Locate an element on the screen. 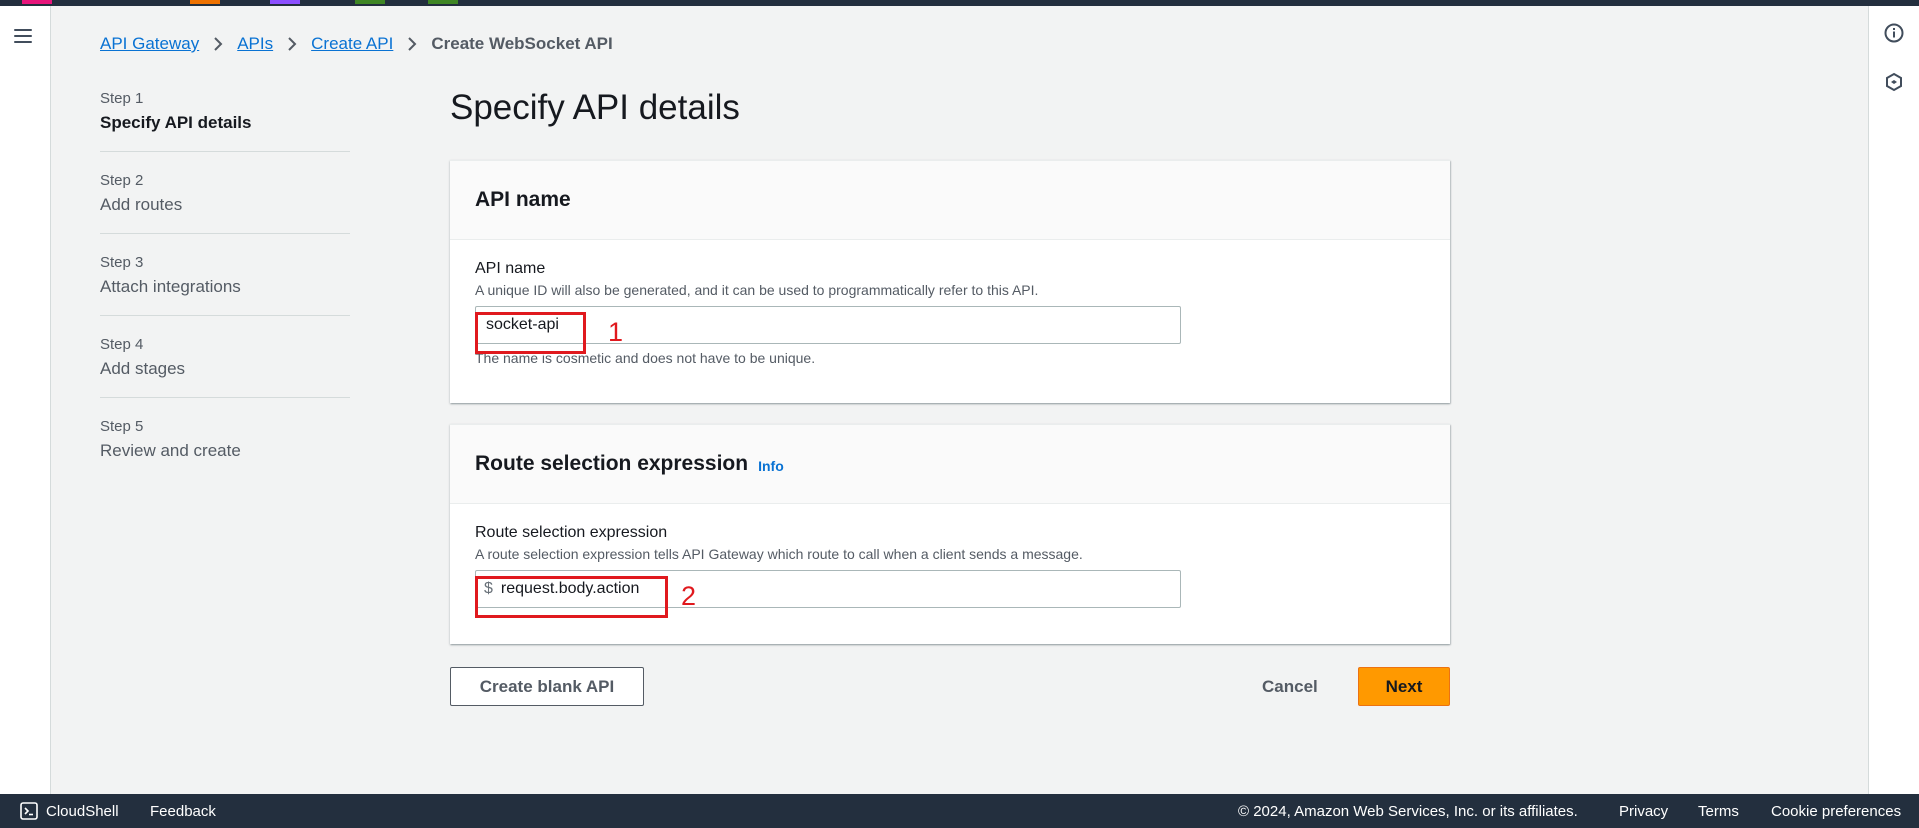 The width and height of the screenshot is (1919, 828). step-number: Step 3 is located at coordinates (122, 262).